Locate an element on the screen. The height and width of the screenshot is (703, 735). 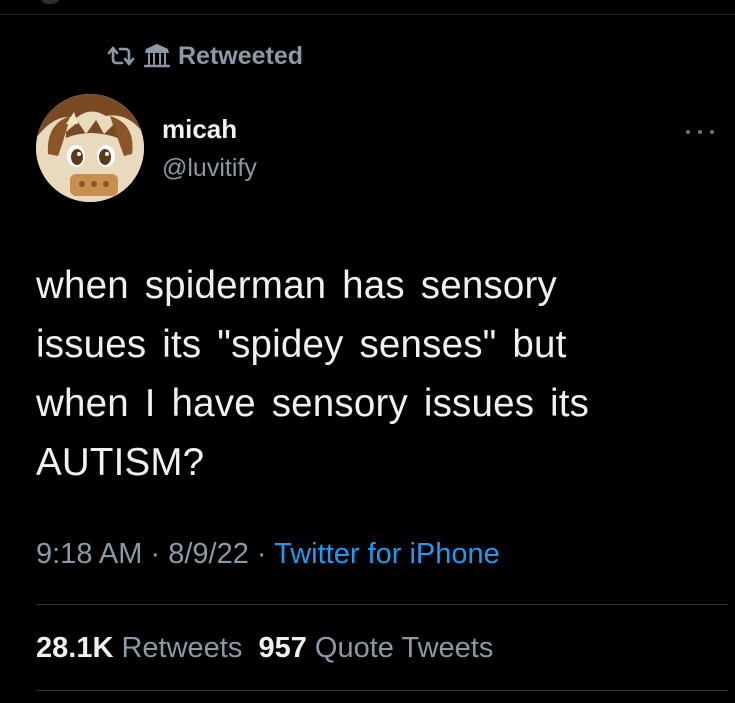
tweet-time: 9:18 AM is located at coordinates (89, 554).